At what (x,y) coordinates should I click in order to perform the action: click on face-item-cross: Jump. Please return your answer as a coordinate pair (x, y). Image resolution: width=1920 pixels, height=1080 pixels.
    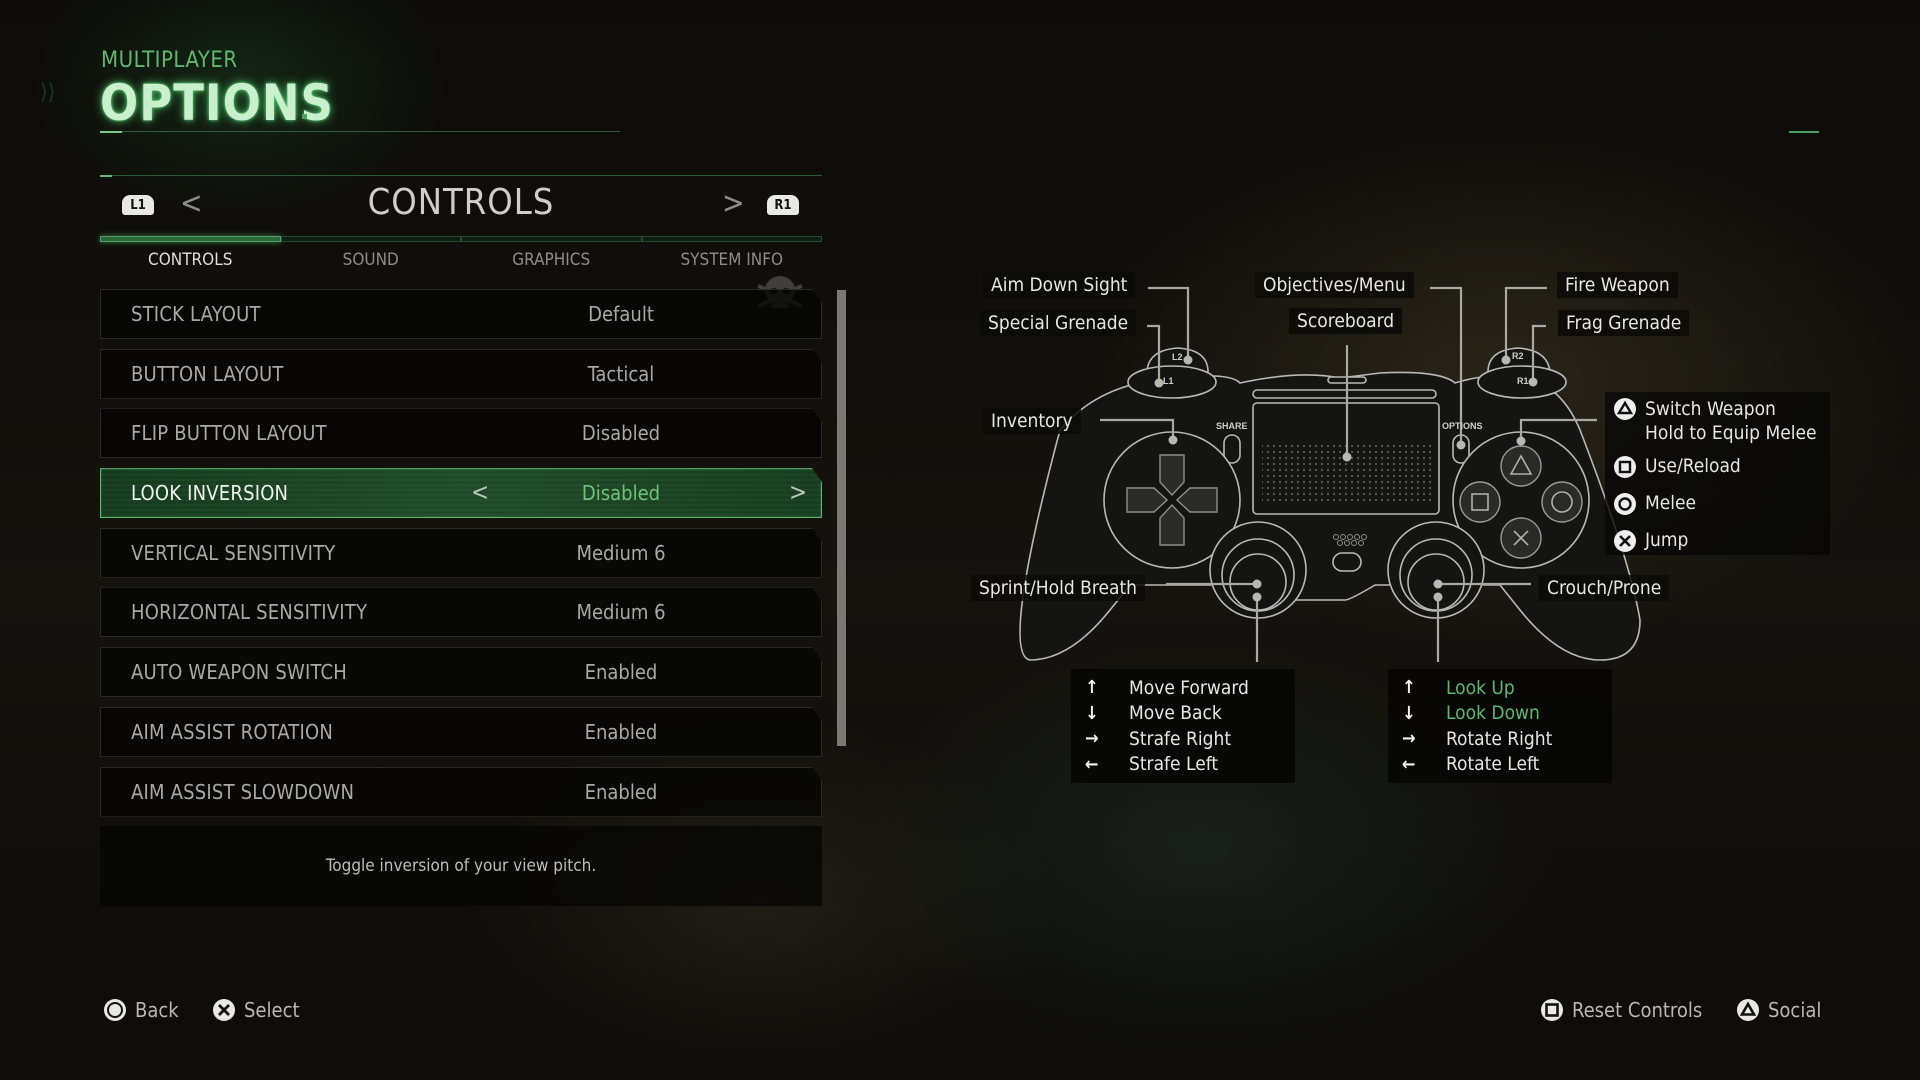
    Looking at the image, I should click on (1651, 540).